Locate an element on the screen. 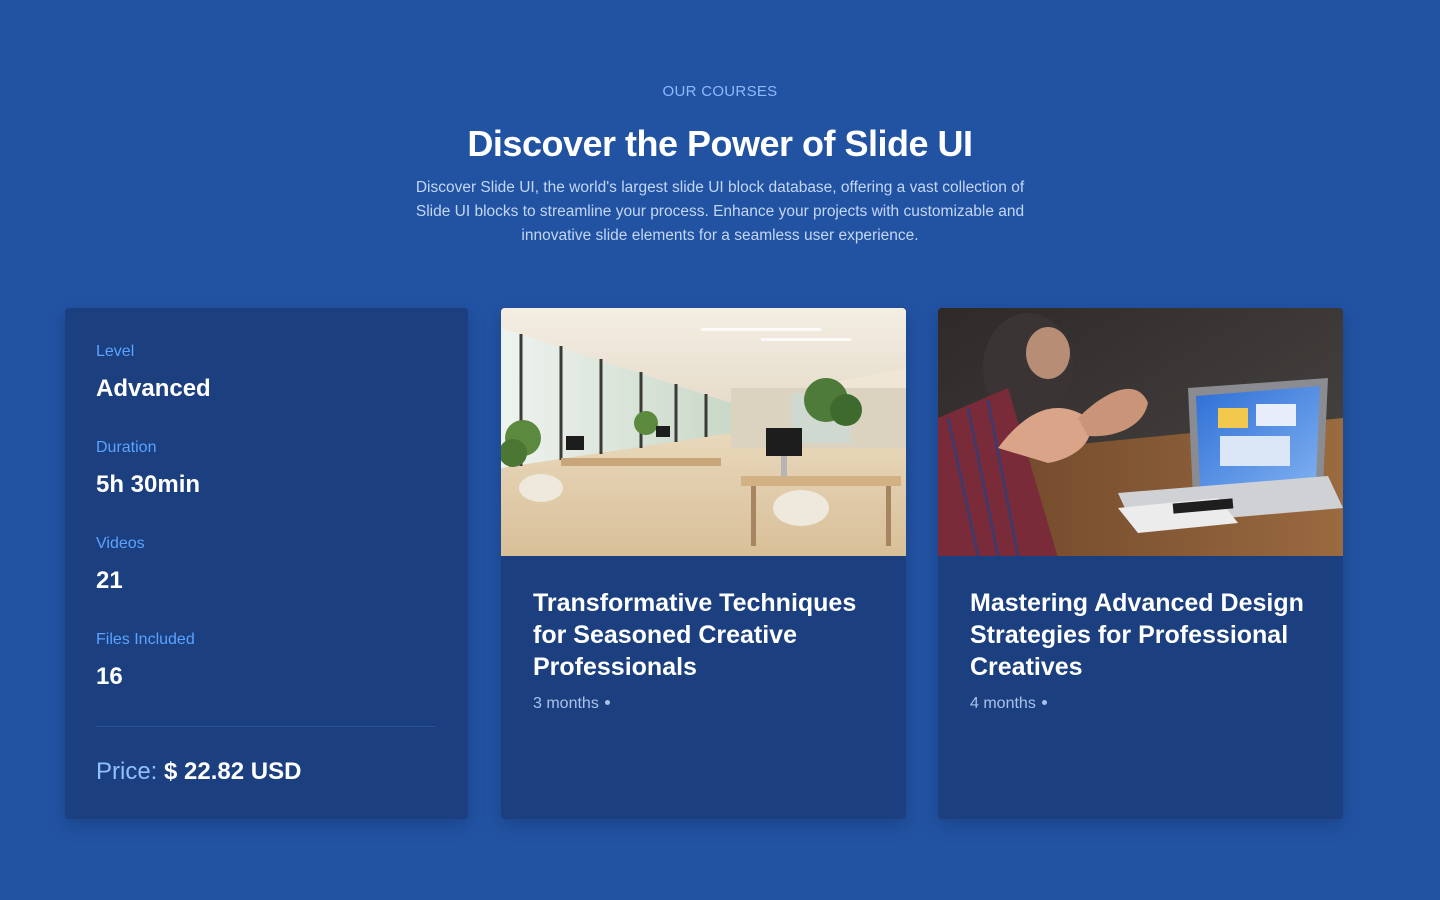 This screenshot has width=1440, height=900. stat-label: Files Included is located at coordinates (145, 639).